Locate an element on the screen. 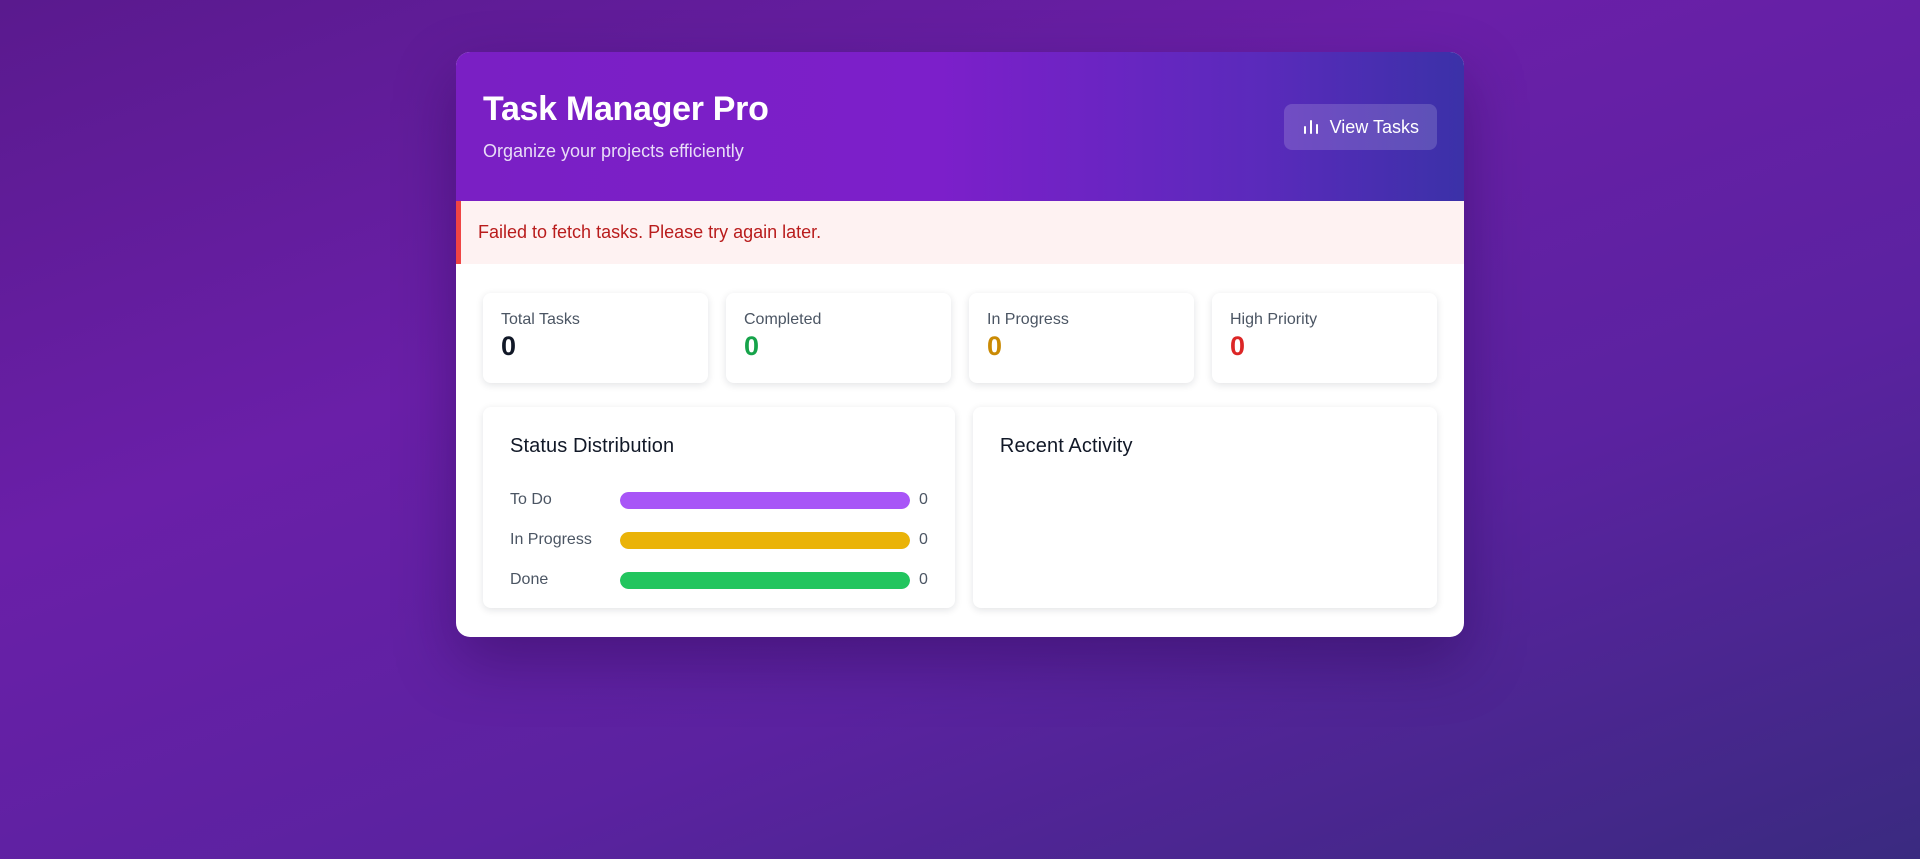 The image size is (1920, 859). status-row-done: Done 0 is located at coordinates (719, 580).